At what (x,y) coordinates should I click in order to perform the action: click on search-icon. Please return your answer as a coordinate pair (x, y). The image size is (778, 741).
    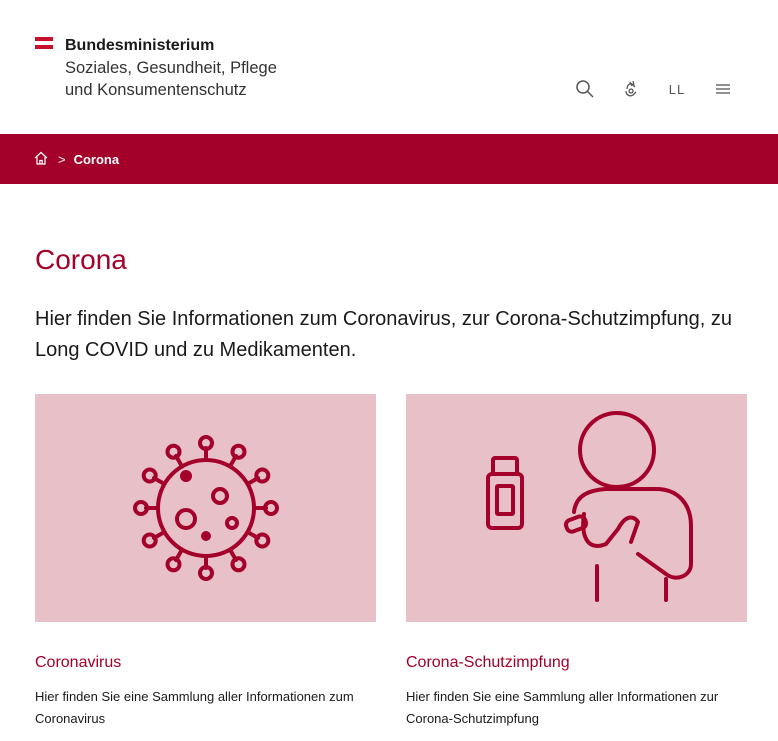
    Looking at the image, I should click on (585, 89).